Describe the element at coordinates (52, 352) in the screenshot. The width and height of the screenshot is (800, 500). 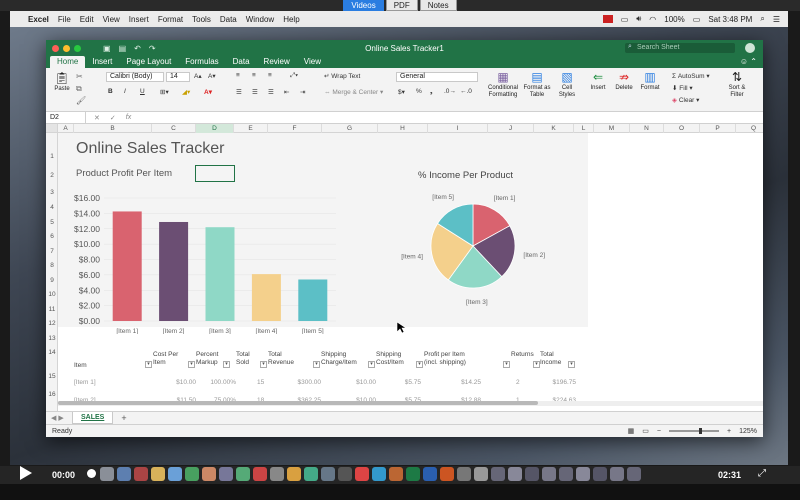
I see `row-header-14: 14` at that location.